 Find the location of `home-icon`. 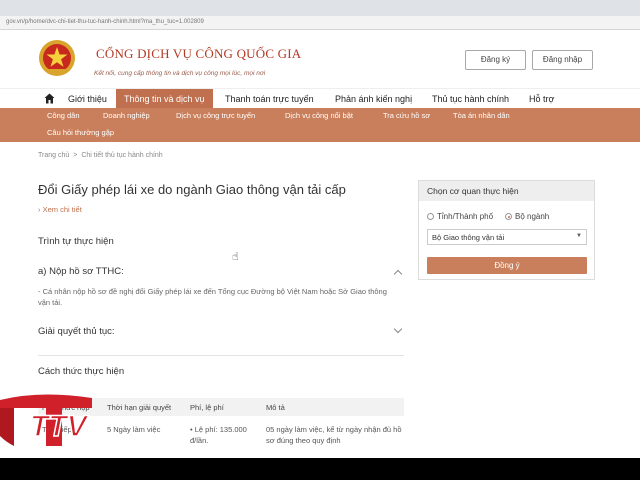

home-icon is located at coordinates (49, 98).